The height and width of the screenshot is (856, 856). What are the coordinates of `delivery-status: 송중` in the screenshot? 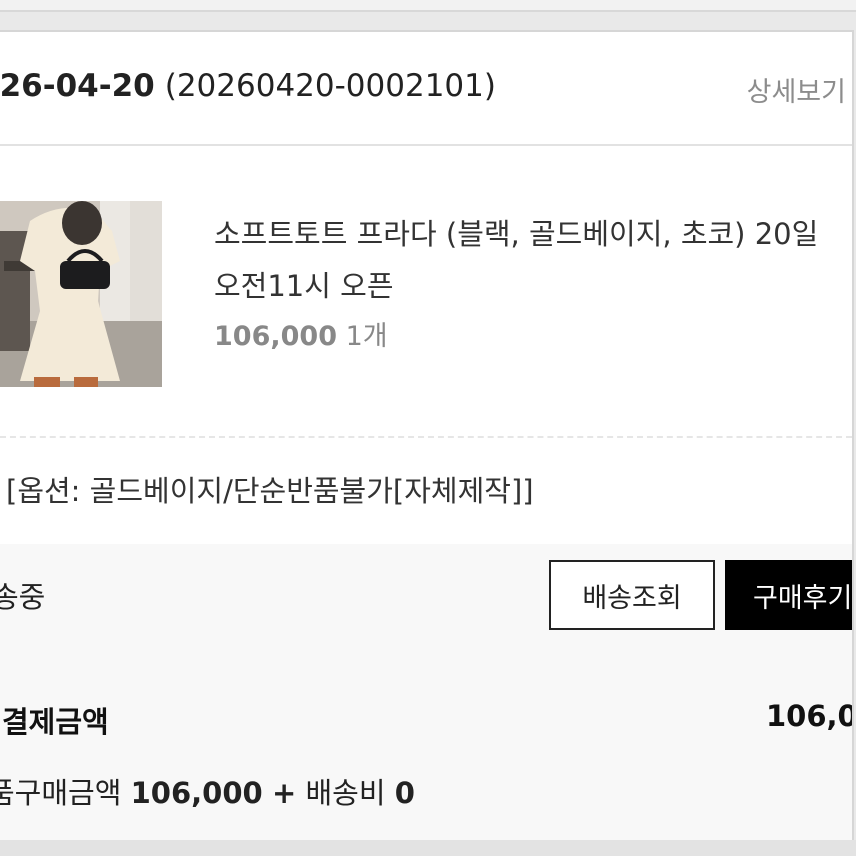 It's located at (23, 597).